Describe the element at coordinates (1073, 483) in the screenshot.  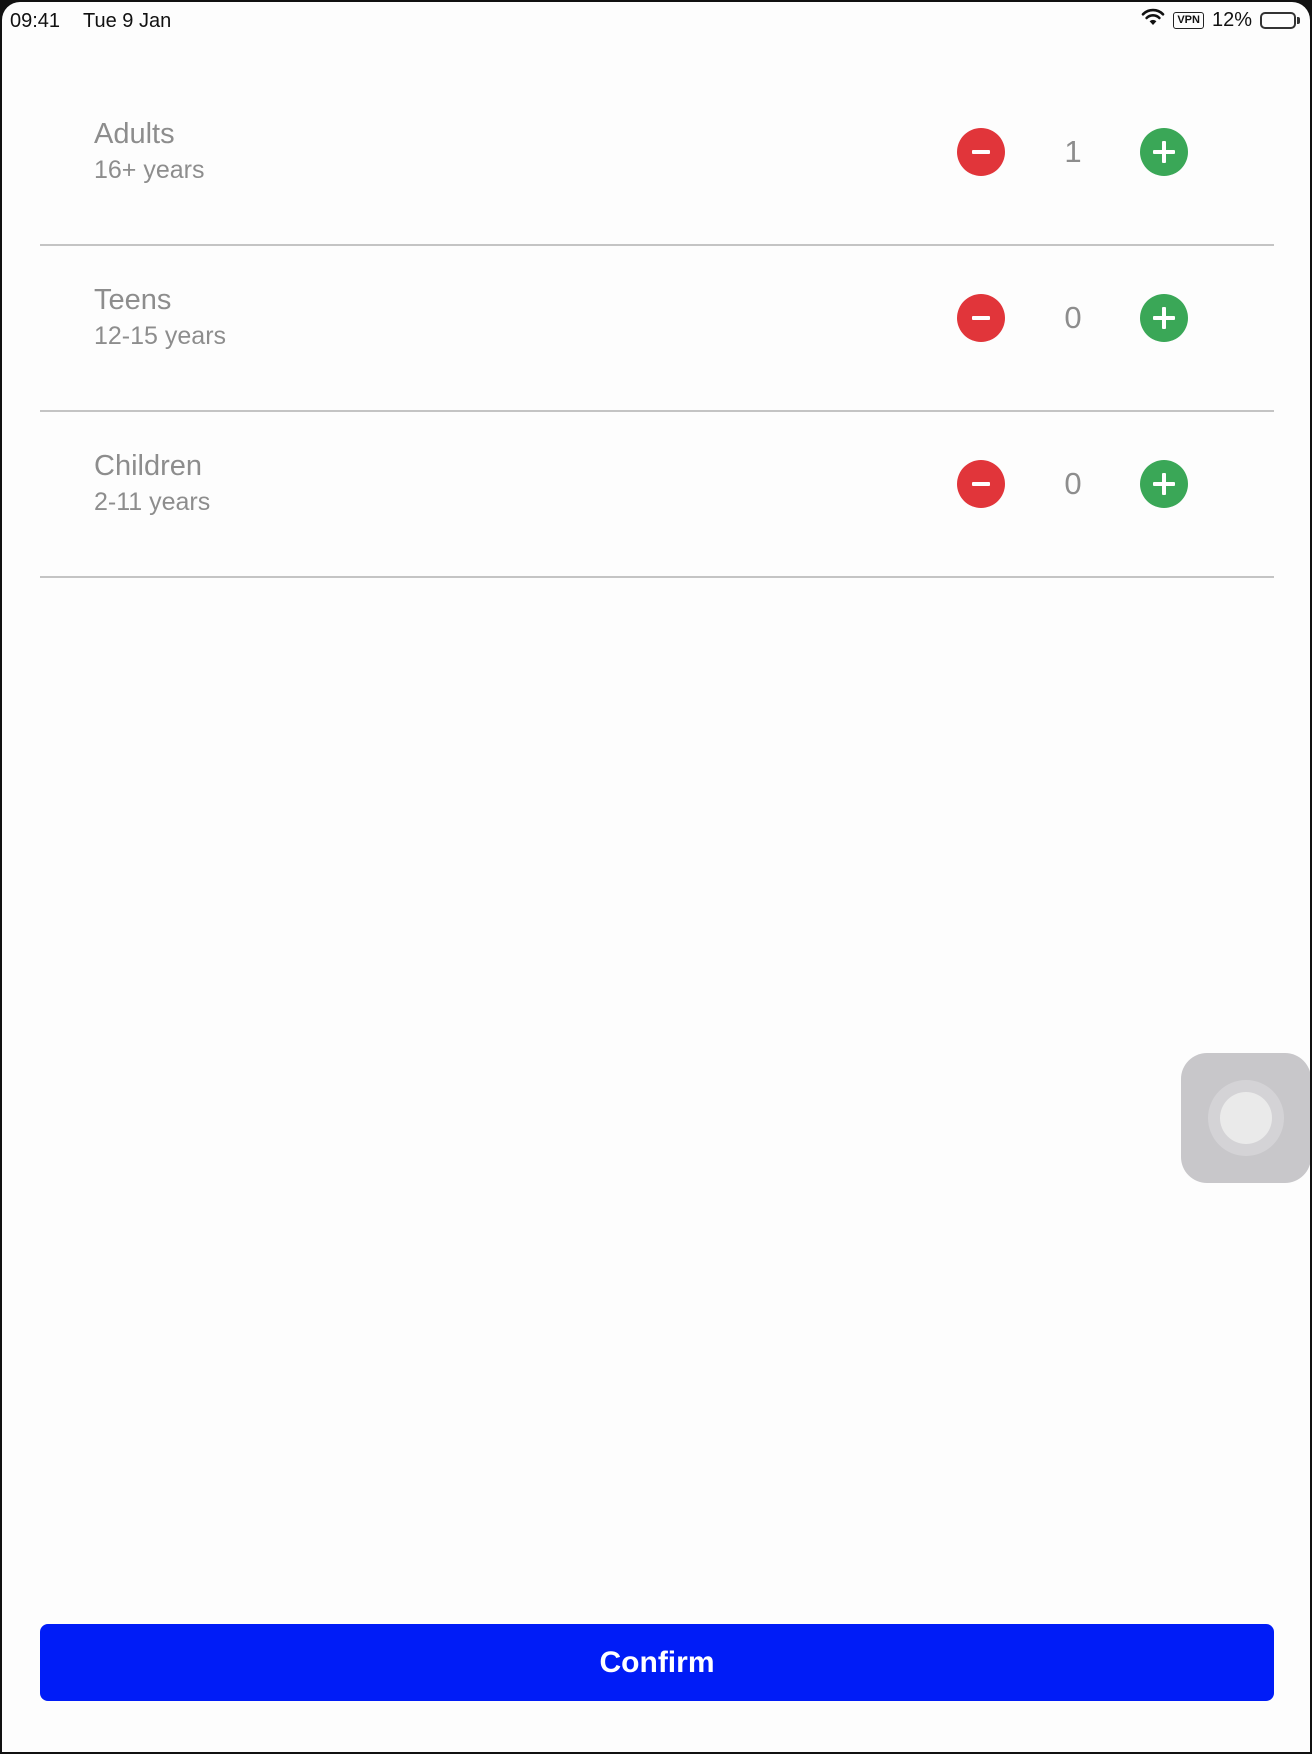
I see `children-count: 0` at that location.